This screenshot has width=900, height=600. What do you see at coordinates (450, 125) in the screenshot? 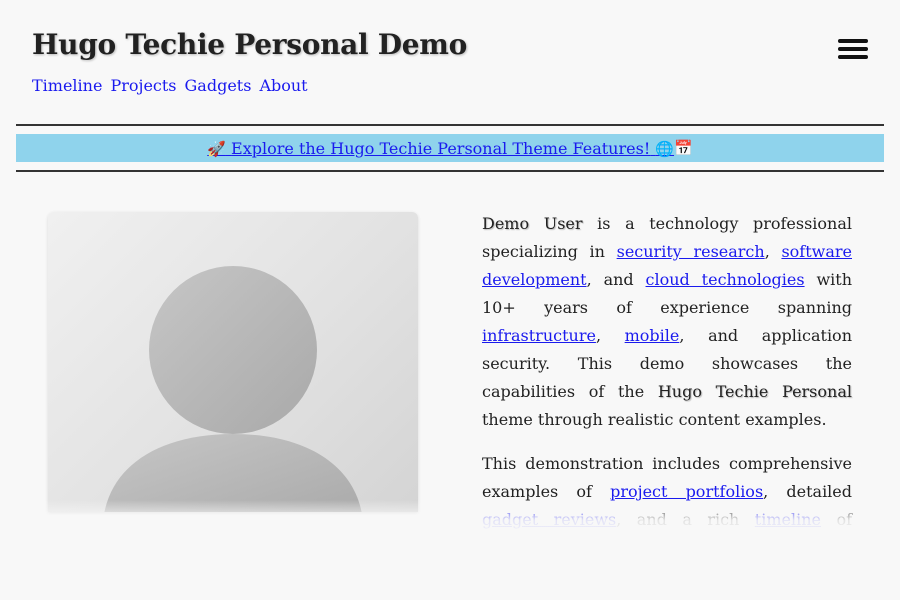
I see `top-divider` at bounding box center [450, 125].